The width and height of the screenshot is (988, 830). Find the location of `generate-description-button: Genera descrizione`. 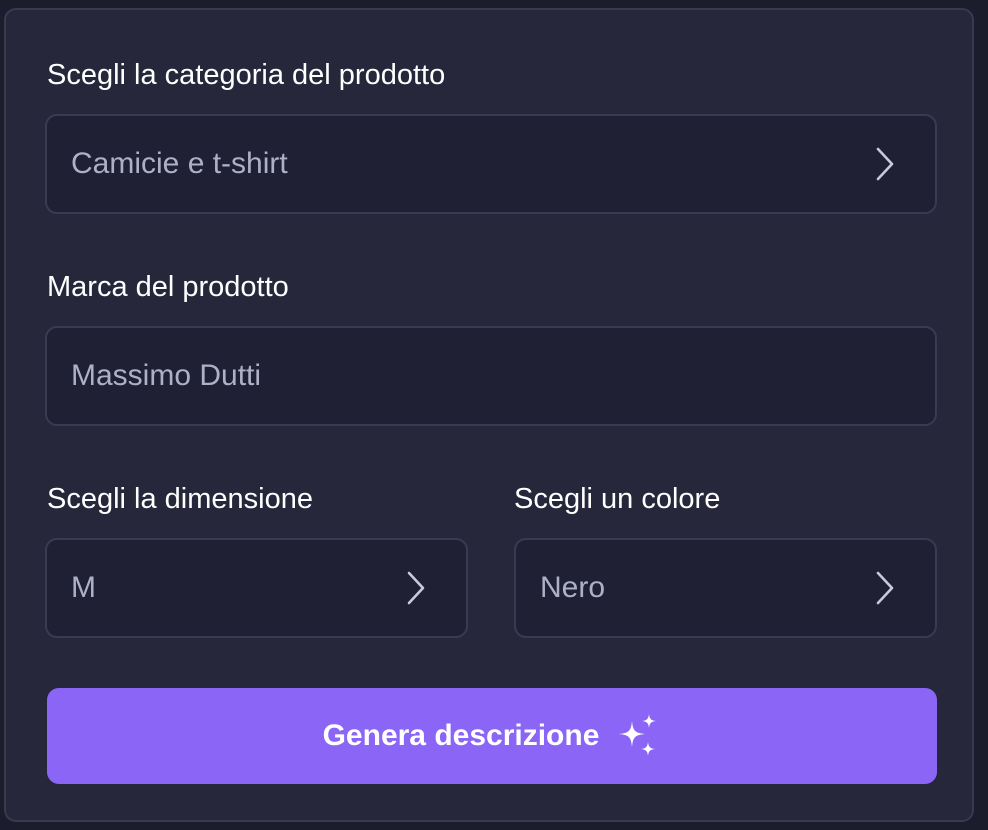

generate-description-button: Genera descrizione is located at coordinates (492, 736).